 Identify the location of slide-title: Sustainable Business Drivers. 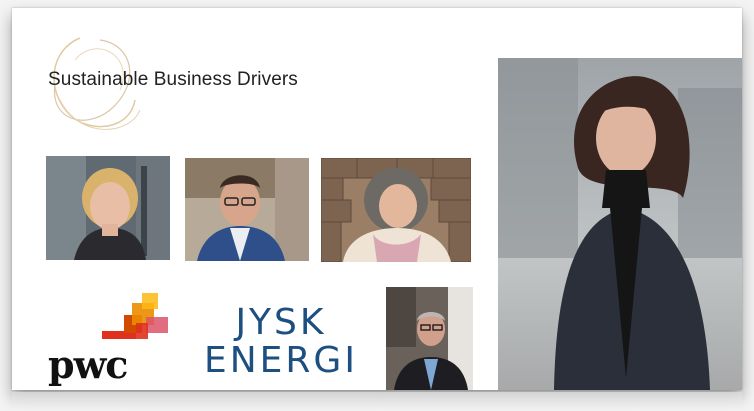
(173, 79).